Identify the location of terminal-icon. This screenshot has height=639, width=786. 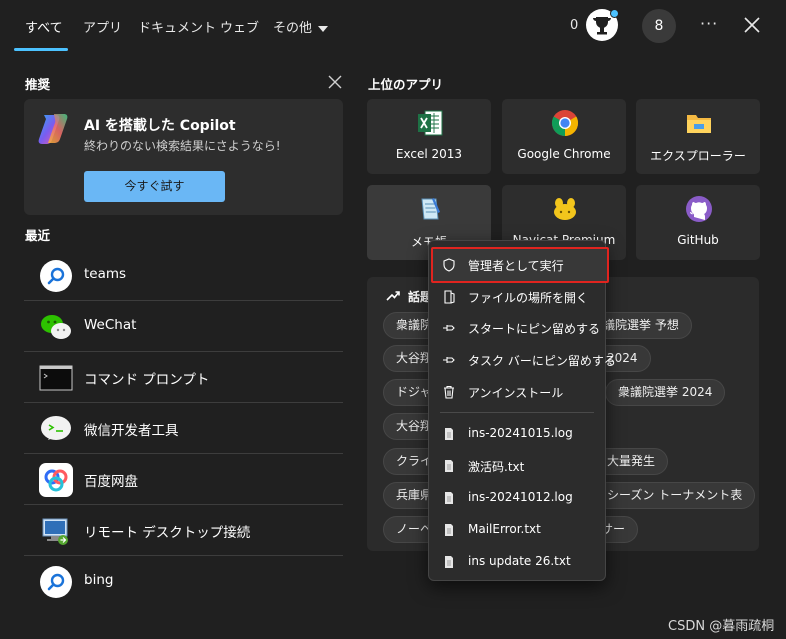
(56, 378).